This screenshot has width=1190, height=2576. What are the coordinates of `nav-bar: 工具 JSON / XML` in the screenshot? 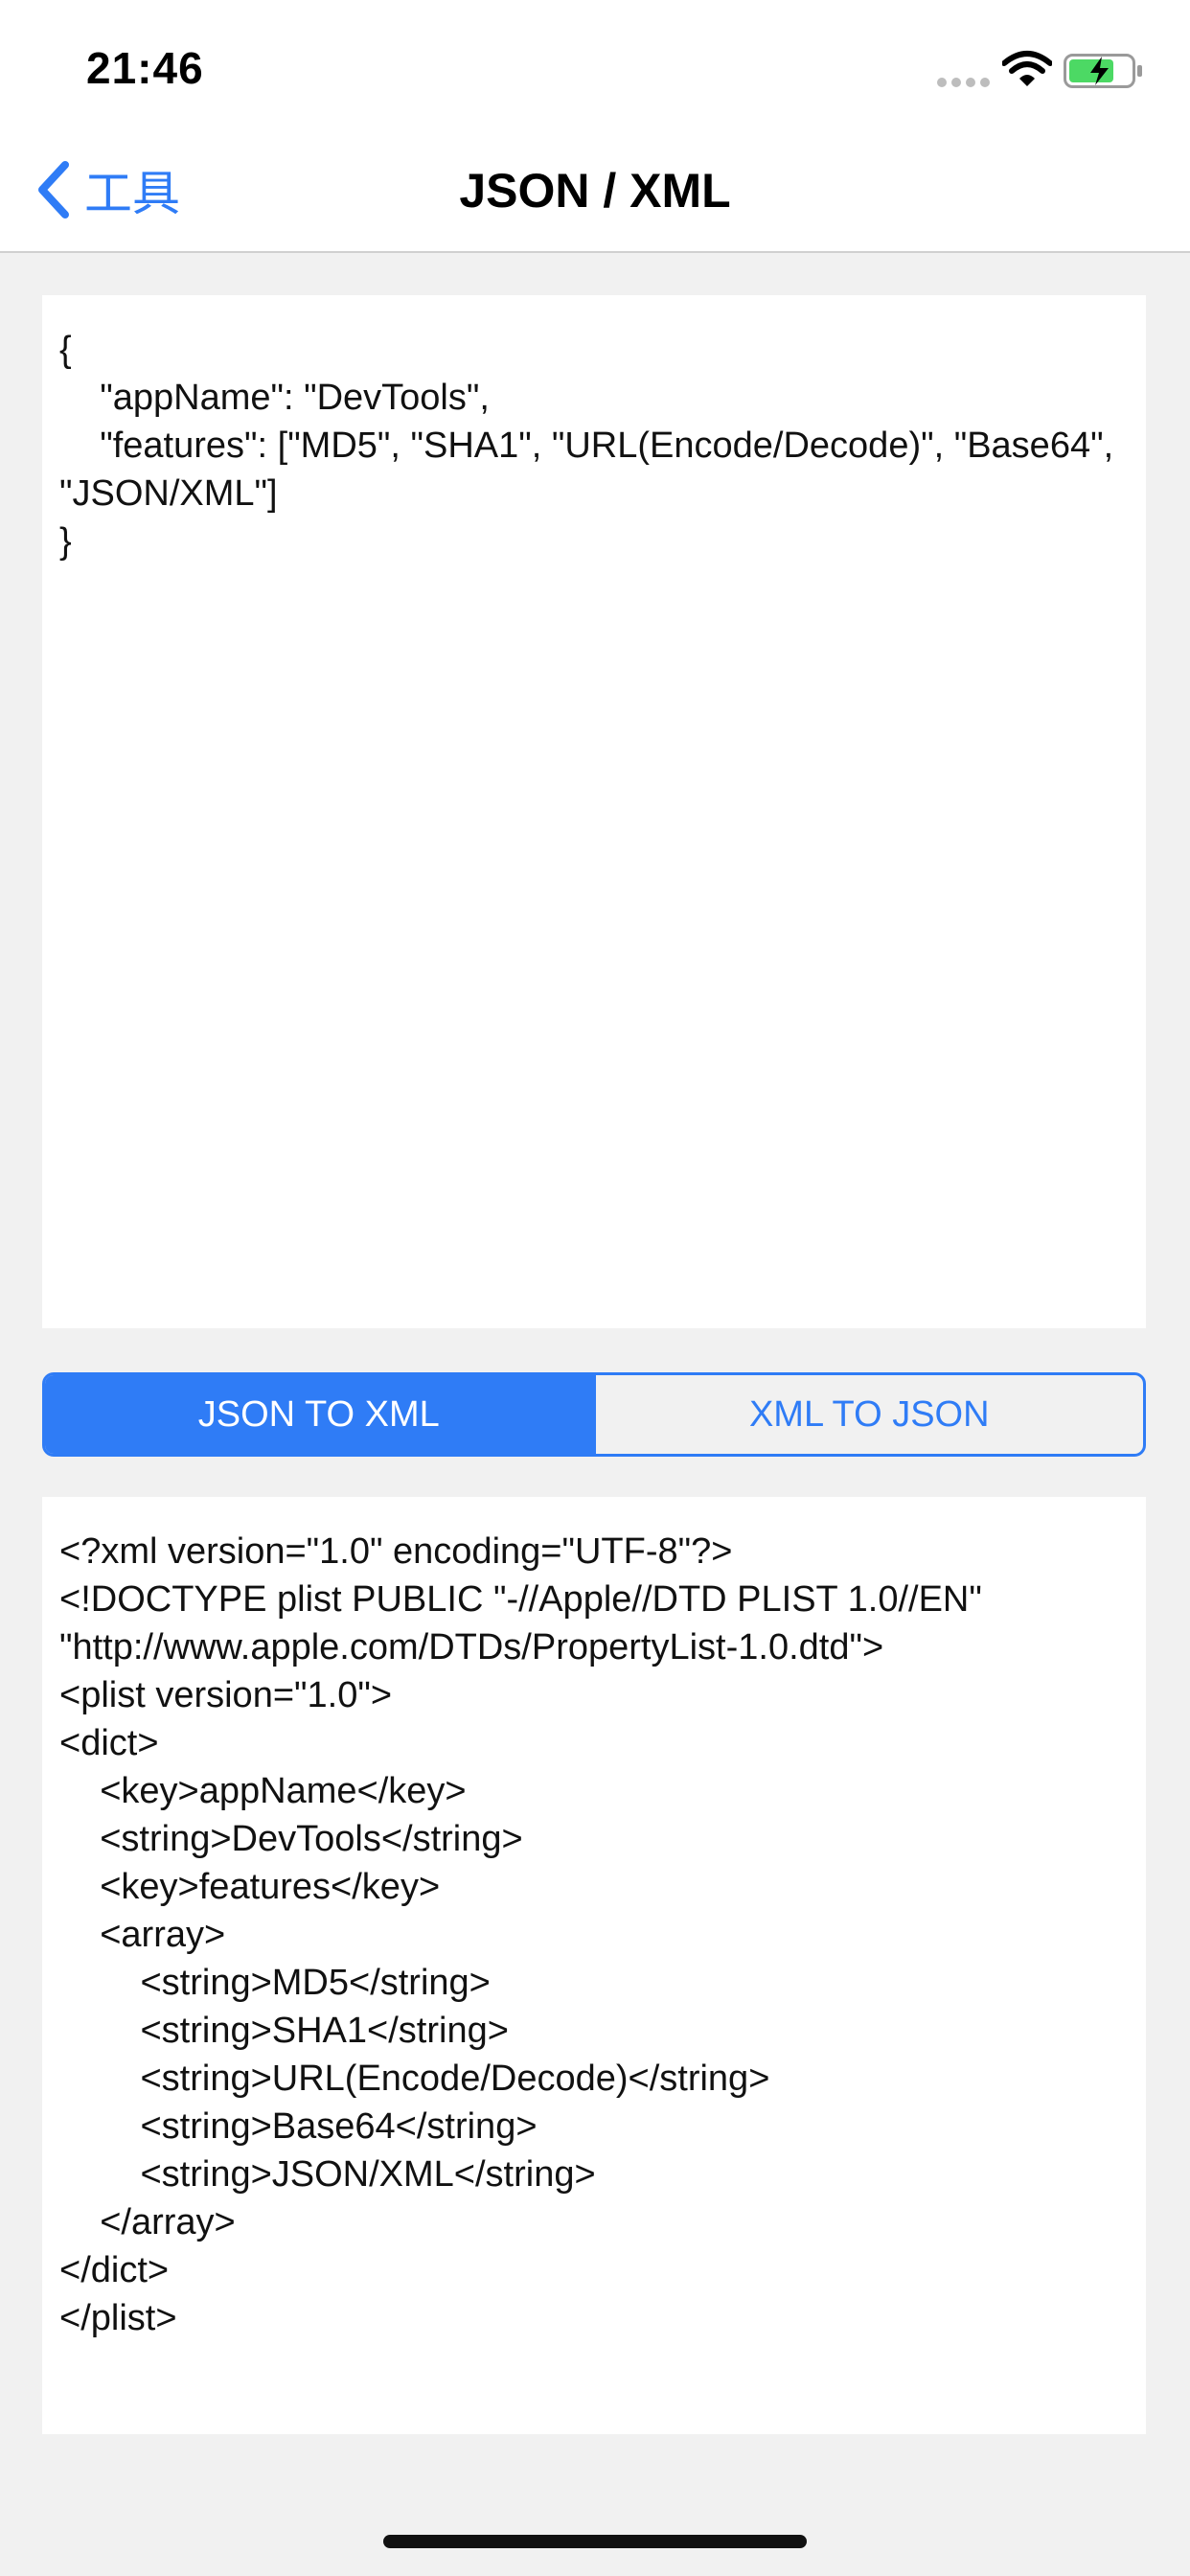 It's located at (595, 189).